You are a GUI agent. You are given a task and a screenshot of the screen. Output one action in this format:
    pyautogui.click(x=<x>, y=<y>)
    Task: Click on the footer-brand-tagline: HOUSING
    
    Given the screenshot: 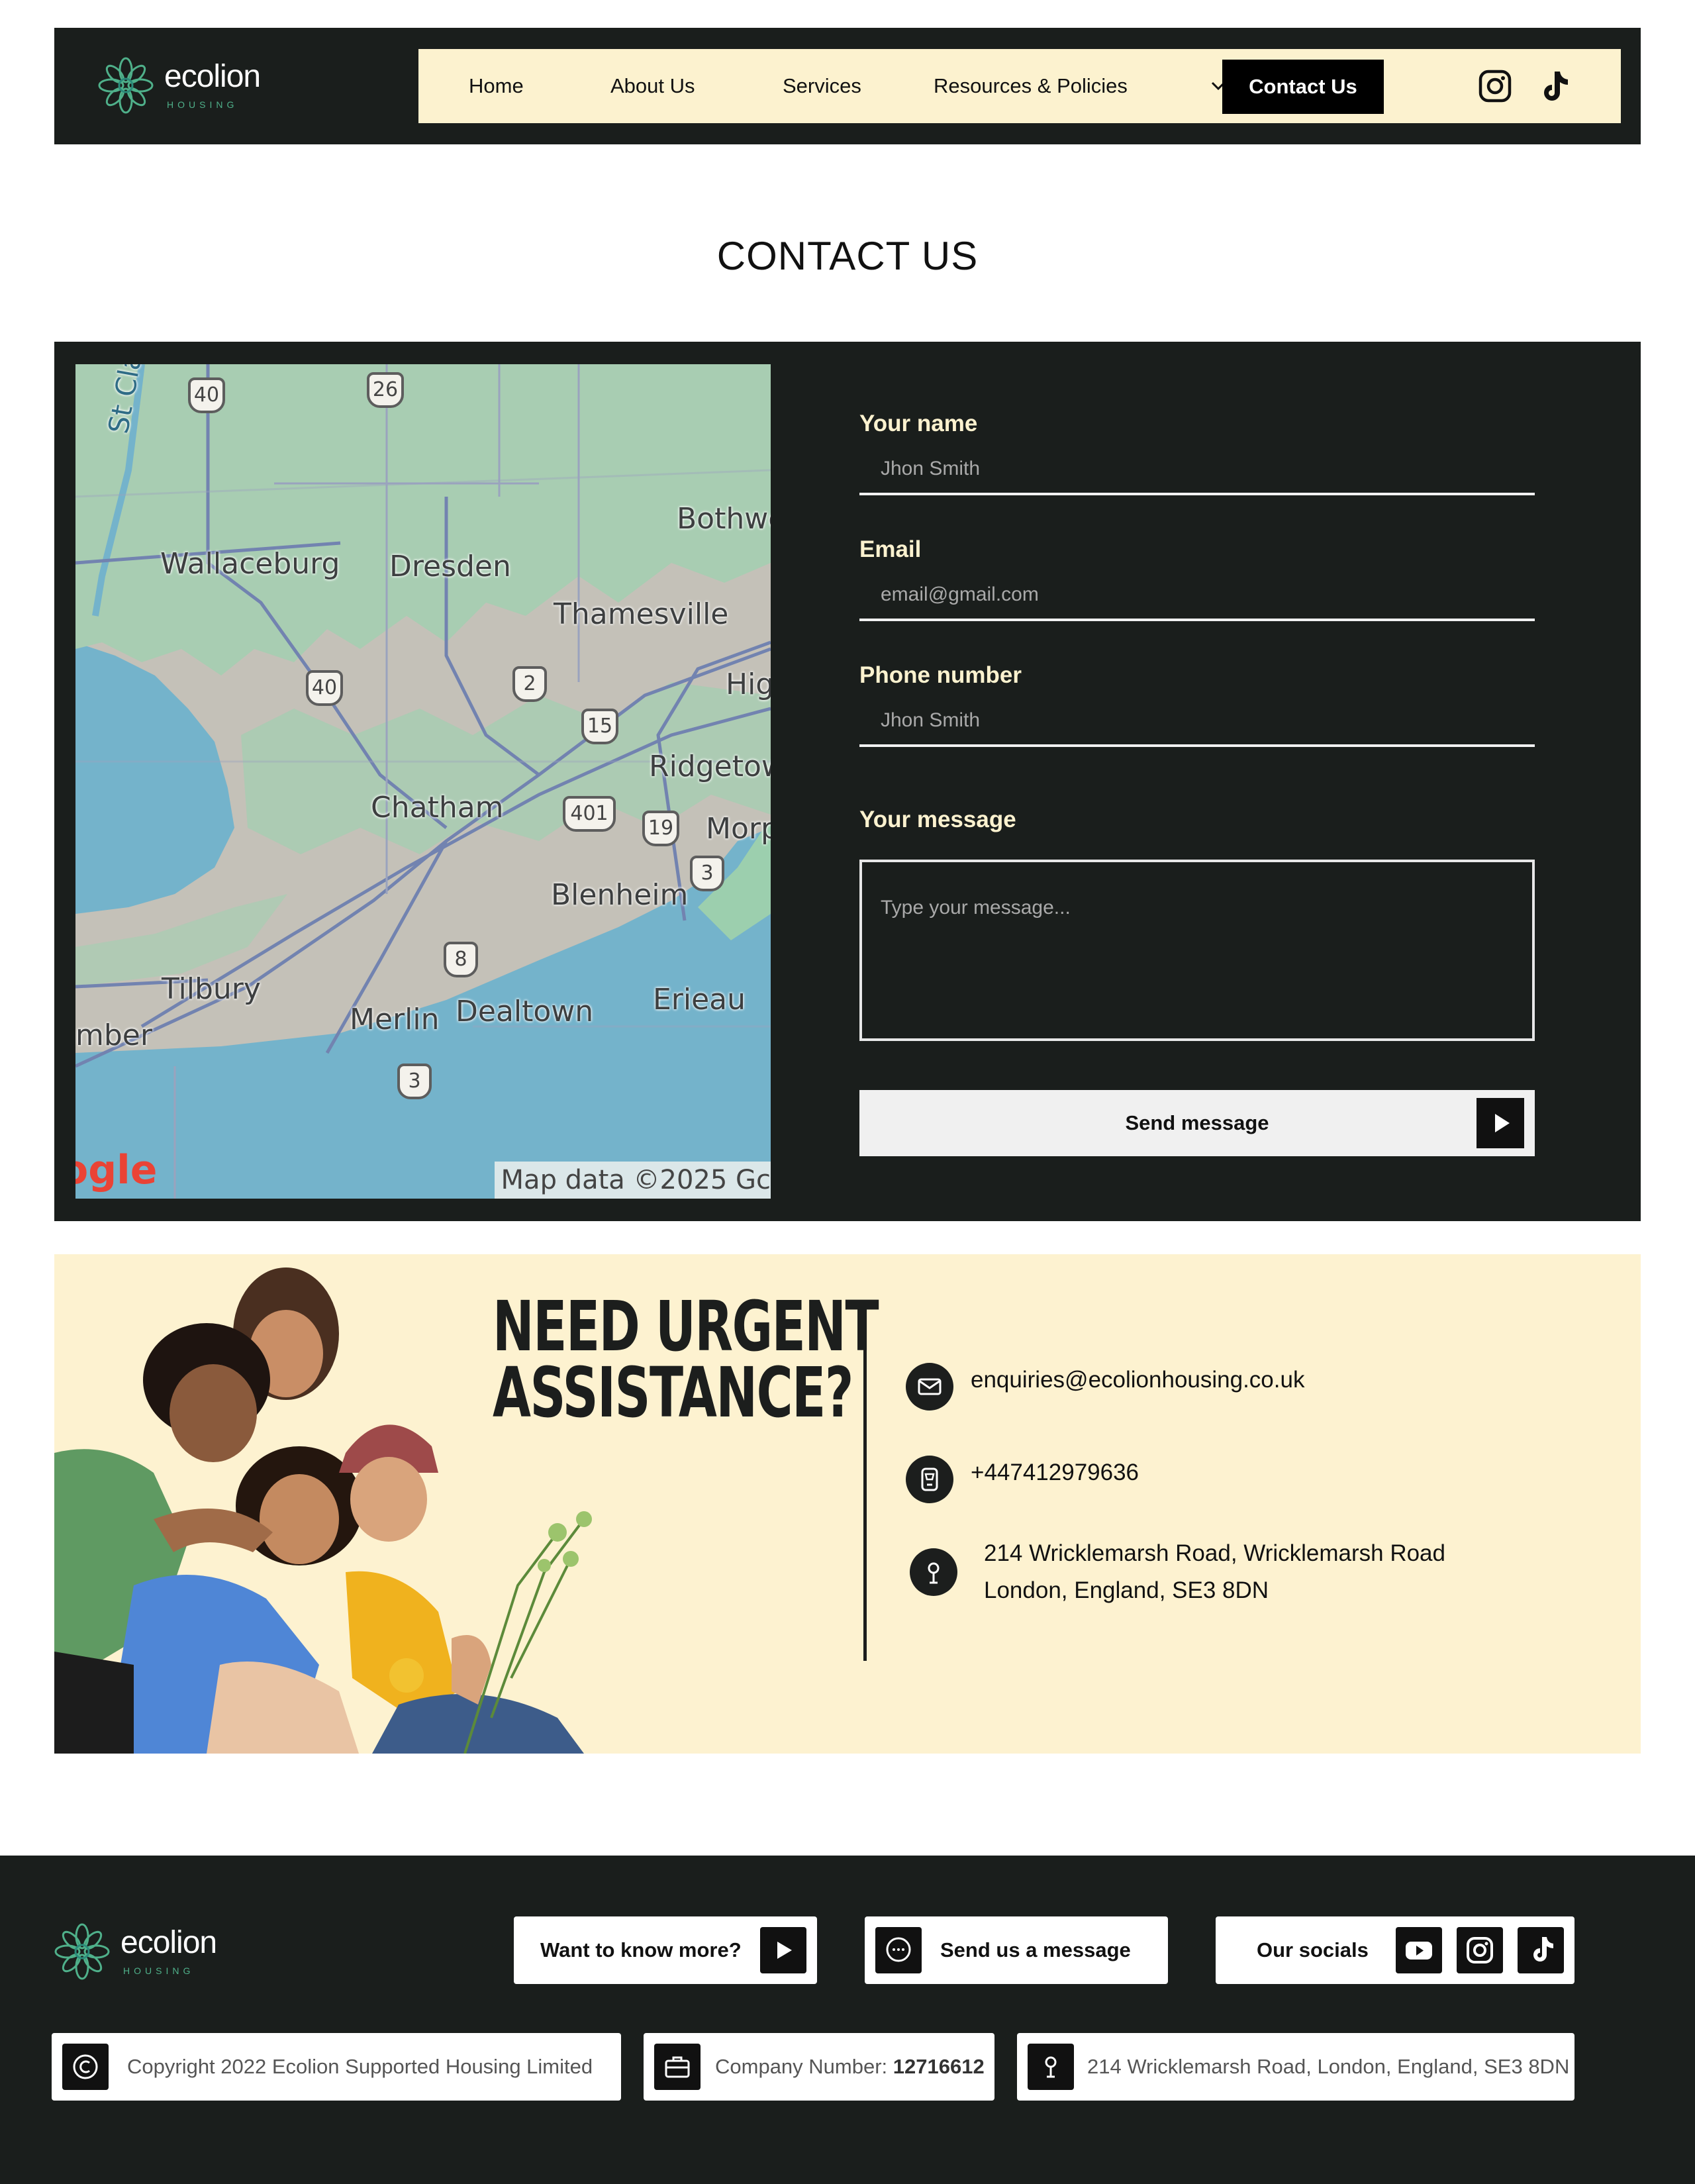 What is the action you would take?
    pyautogui.click(x=159, y=1970)
    